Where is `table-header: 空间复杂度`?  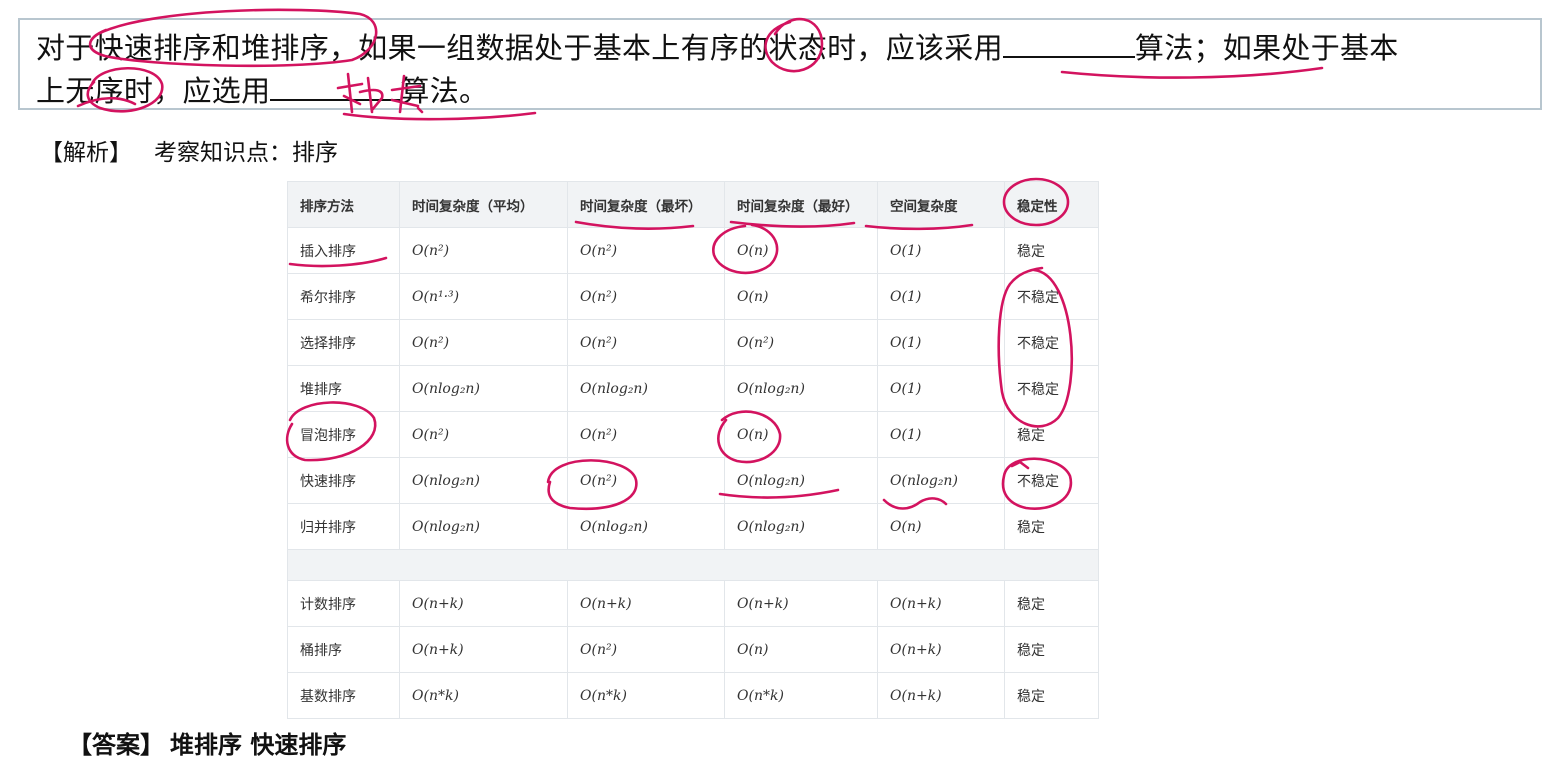 table-header: 空间复杂度 is located at coordinates (941, 204).